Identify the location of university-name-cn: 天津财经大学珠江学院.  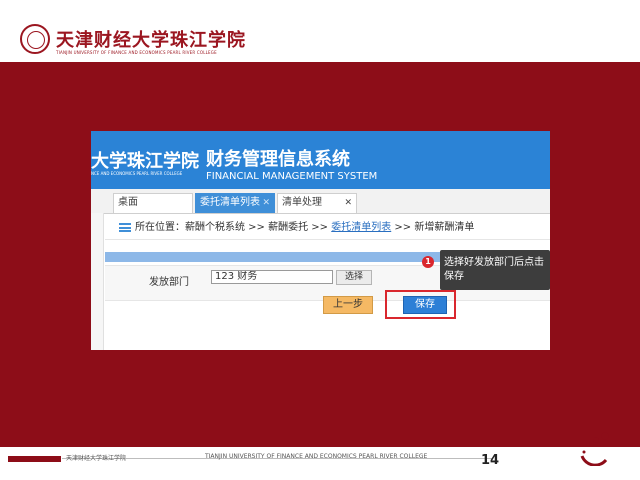
(151, 40).